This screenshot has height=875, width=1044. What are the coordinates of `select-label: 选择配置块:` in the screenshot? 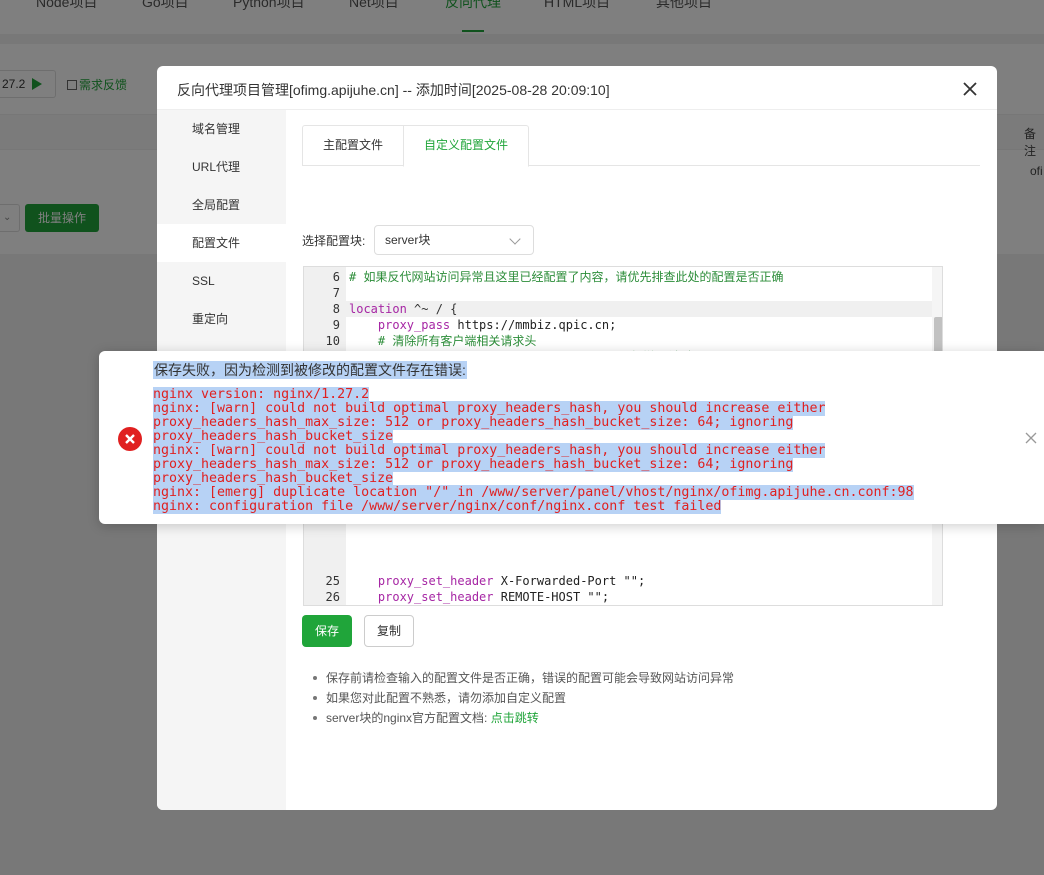 It's located at (334, 241).